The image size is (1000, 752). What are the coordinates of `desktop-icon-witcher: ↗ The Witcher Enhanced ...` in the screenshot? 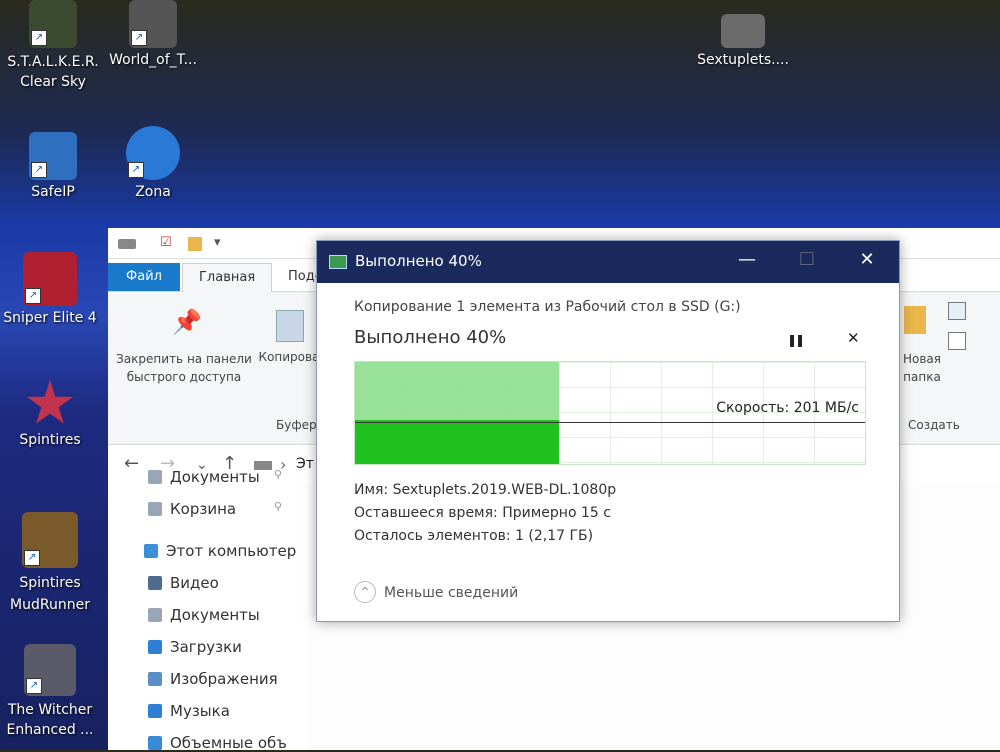 It's located at (50, 692).